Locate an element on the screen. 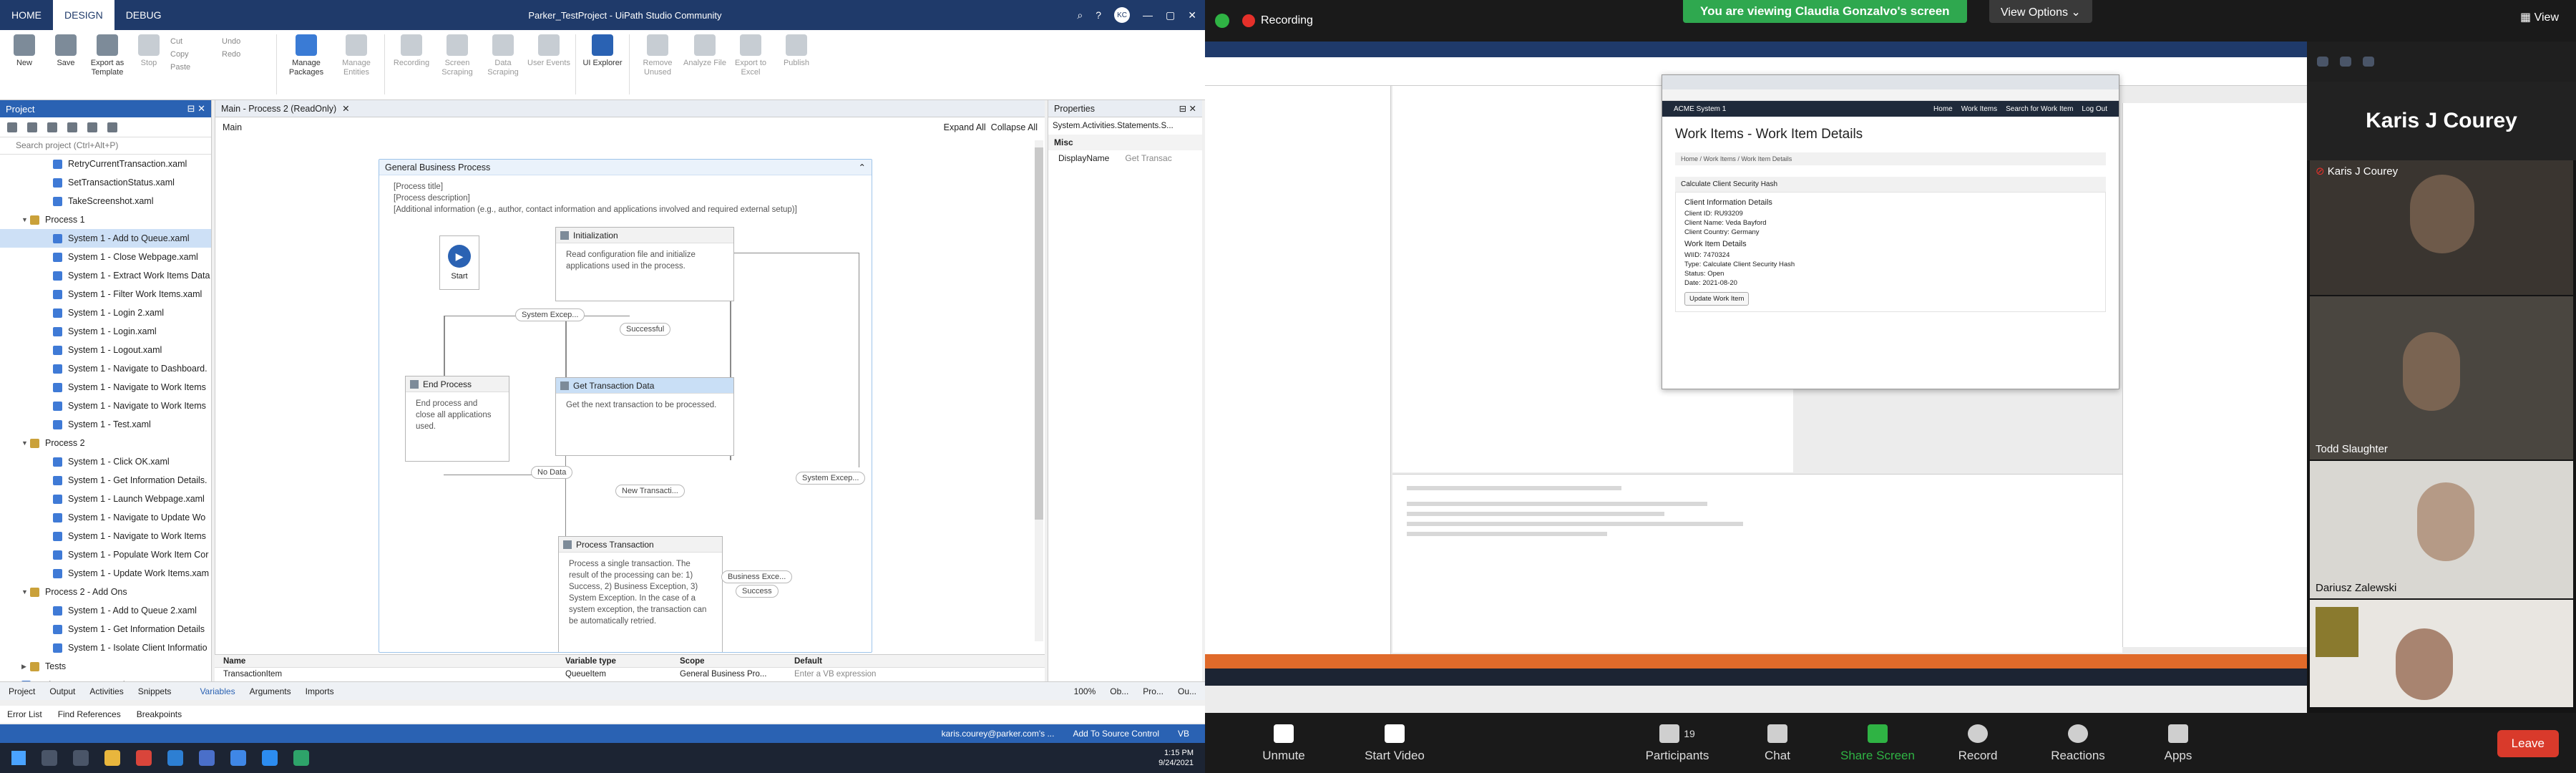  outlook-icon is located at coordinates (175, 758).